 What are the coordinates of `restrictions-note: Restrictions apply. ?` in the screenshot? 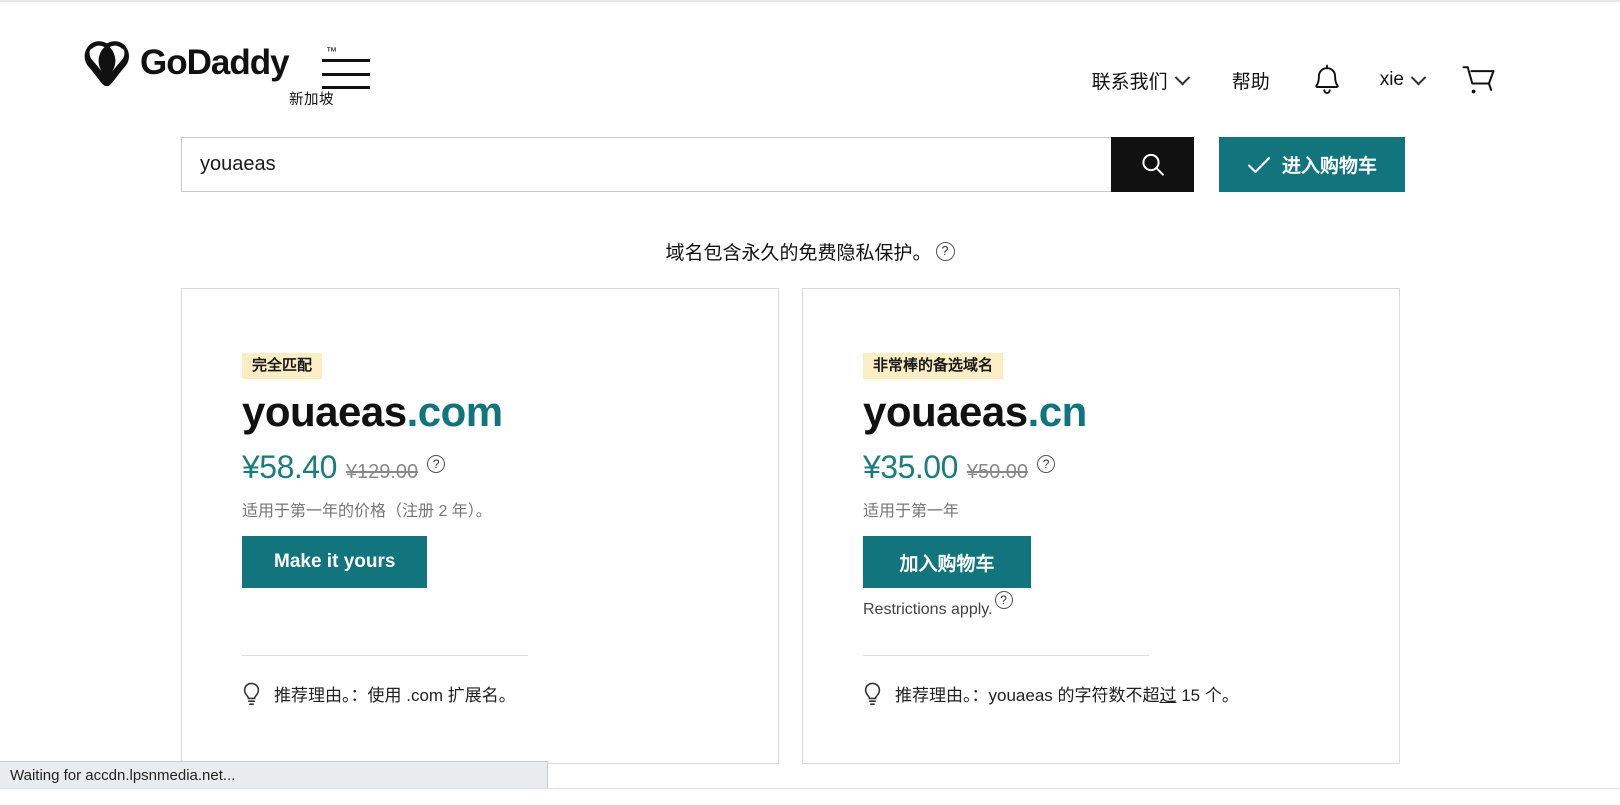 It's located at (938, 605).